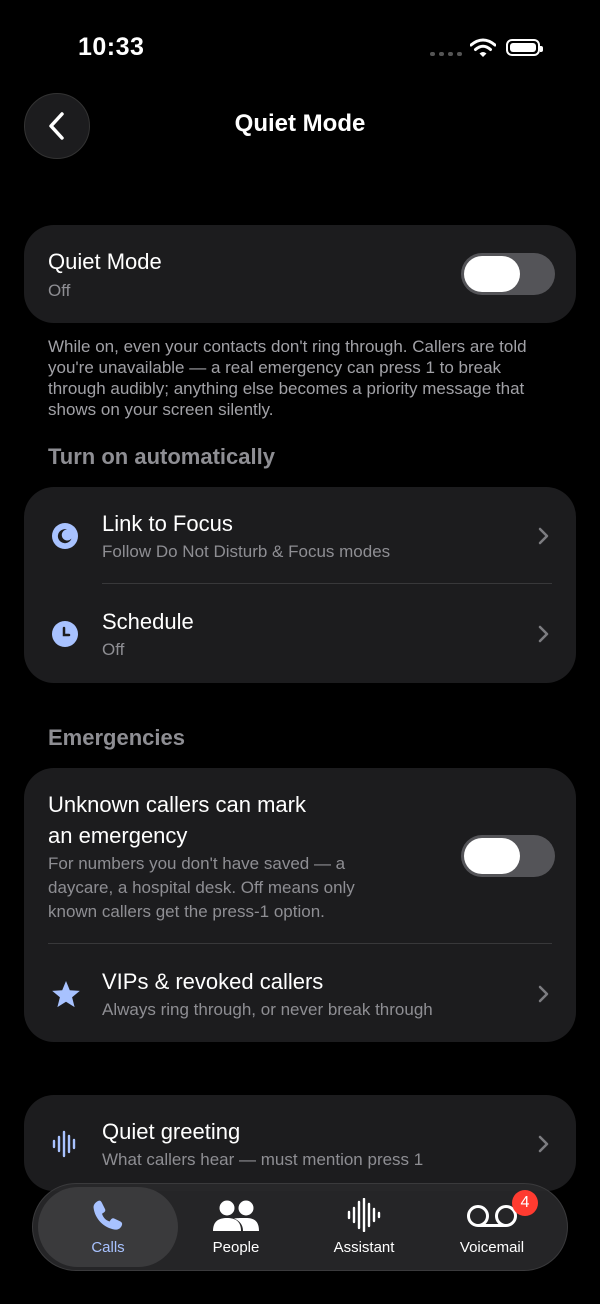  What do you see at coordinates (446, 54) in the screenshot?
I see `cellular-signal-icon` at bounding box center [446, 54].